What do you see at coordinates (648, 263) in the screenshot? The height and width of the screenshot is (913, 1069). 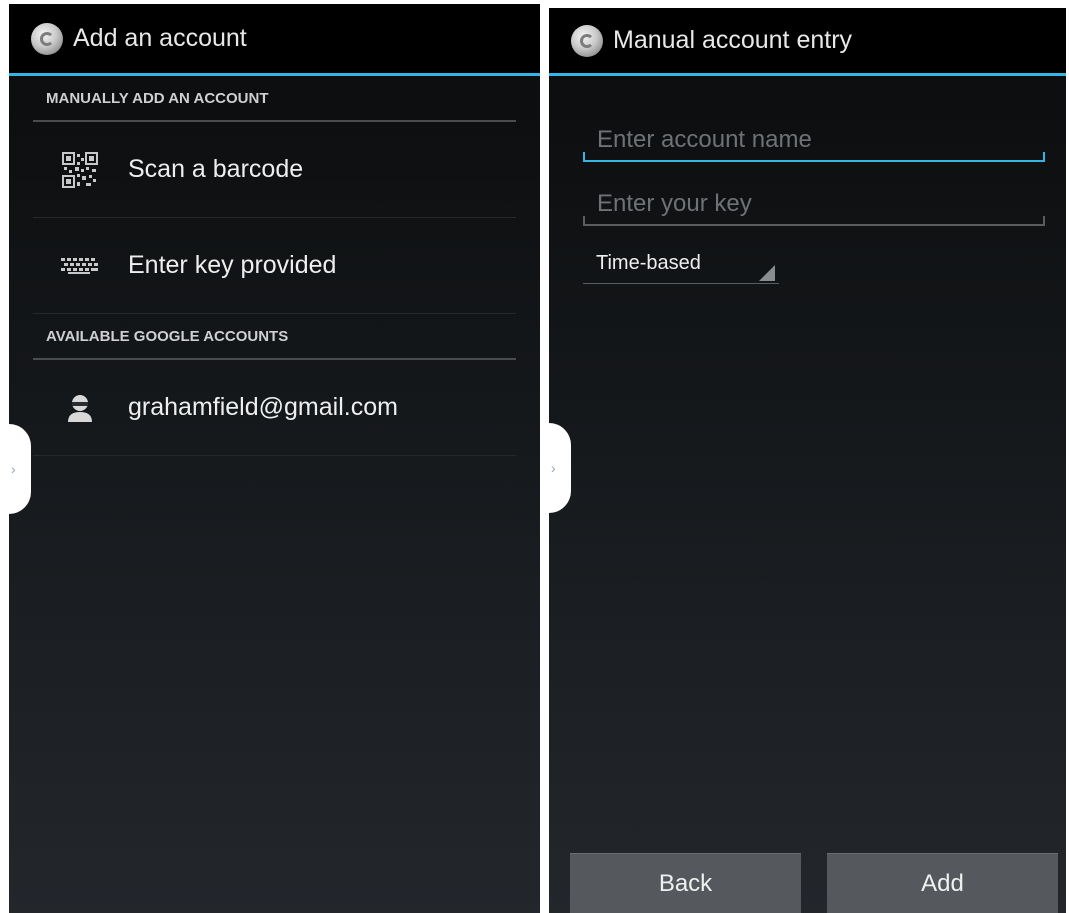 I see `key-type-value: Time-based` at bounding box center [648, 263].